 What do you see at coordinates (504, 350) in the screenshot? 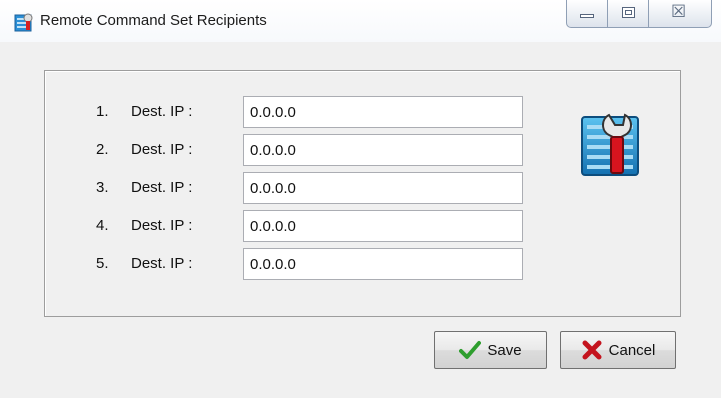
I see `save-label: Save` at bounding box center [504, 350].